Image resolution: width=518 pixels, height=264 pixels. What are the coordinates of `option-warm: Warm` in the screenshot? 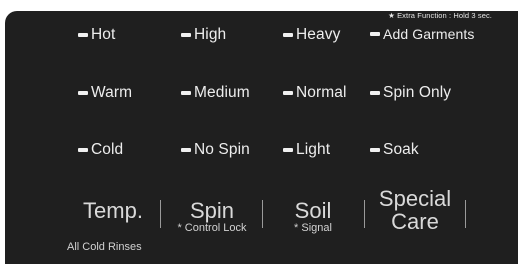 It's located at (105, 93).